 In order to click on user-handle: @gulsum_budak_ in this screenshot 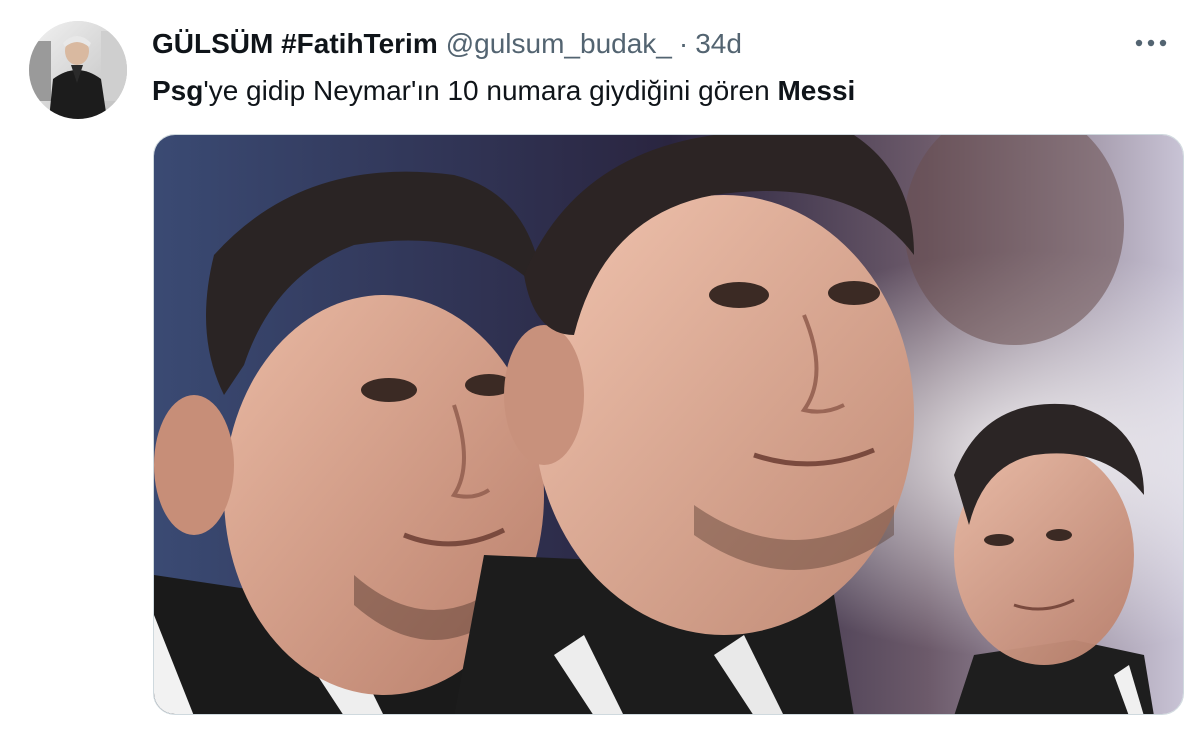, I will do `click(559, 44)`.